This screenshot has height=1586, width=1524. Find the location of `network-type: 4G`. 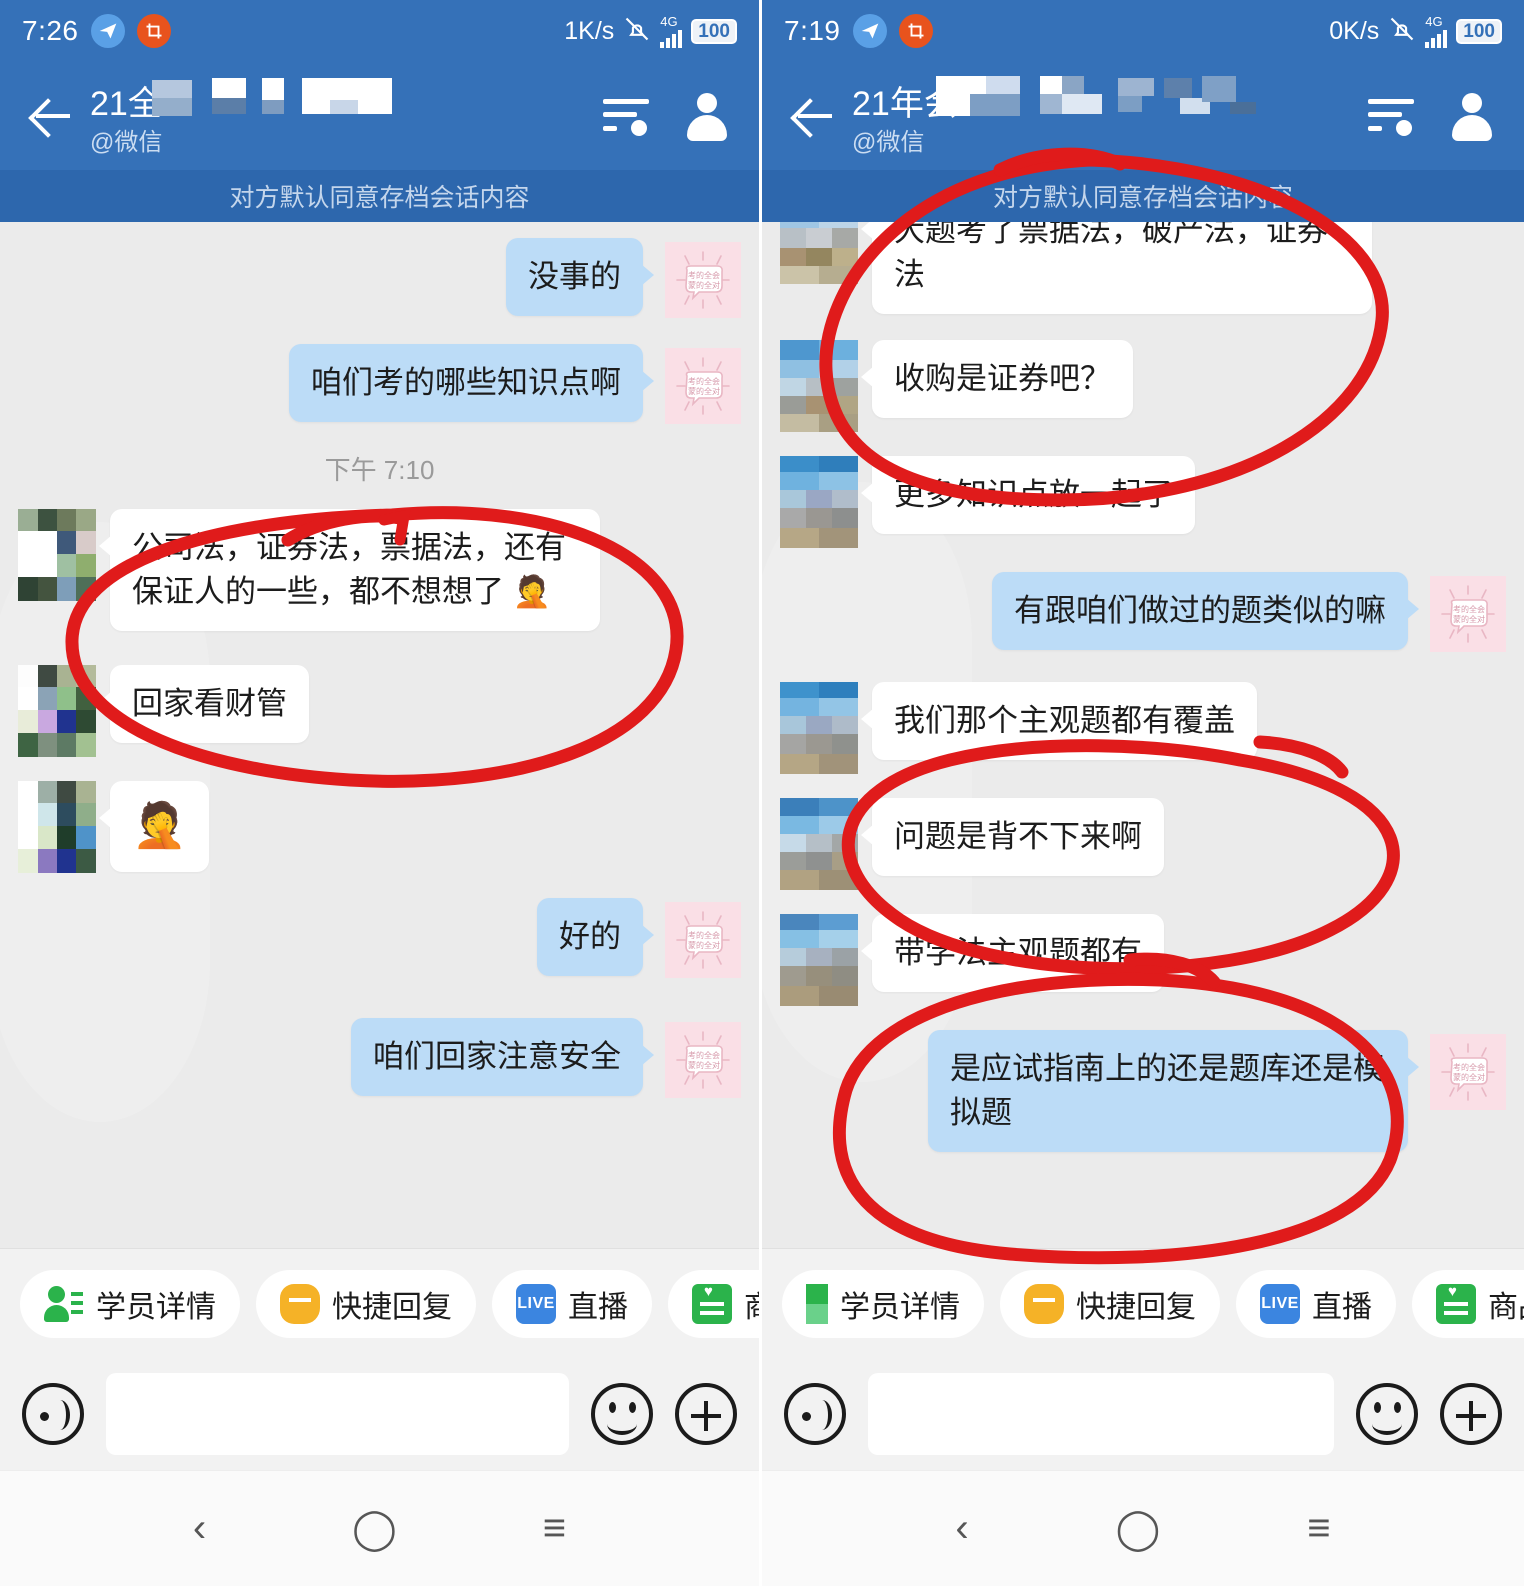

network-type: 4G is located at coordinates (1434, 21).